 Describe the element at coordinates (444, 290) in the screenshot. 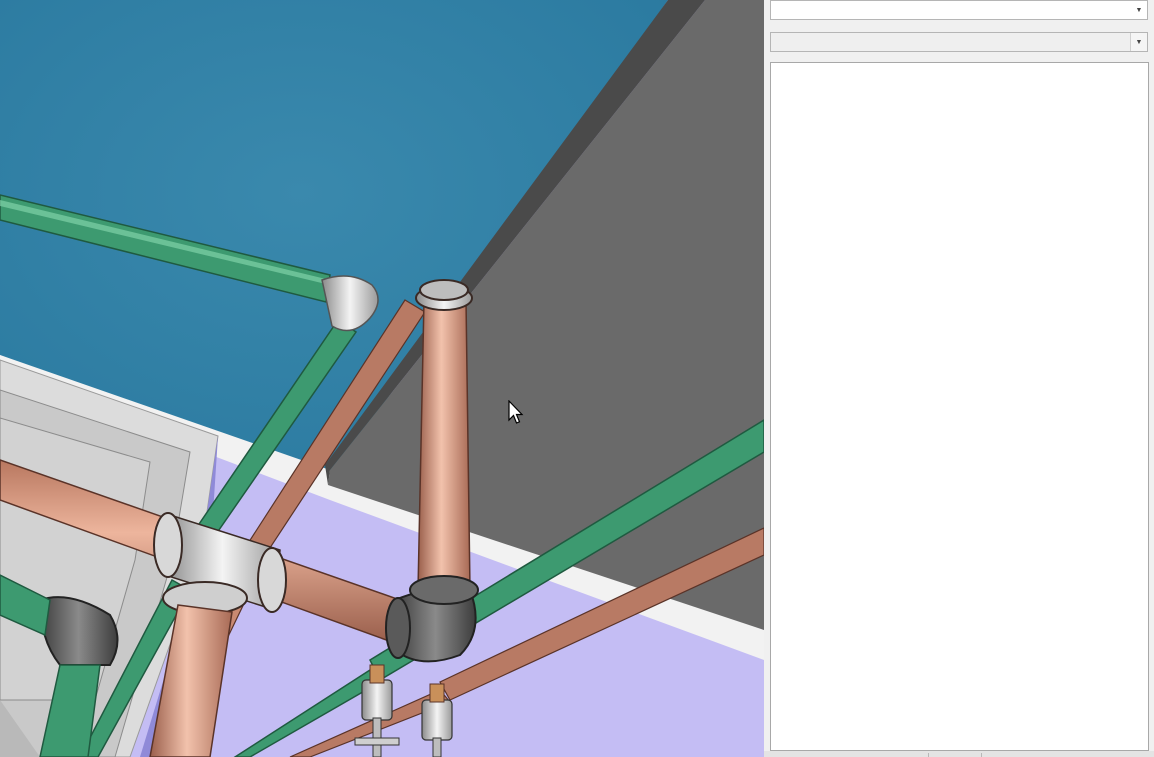

I see `riser-cap` at that location.